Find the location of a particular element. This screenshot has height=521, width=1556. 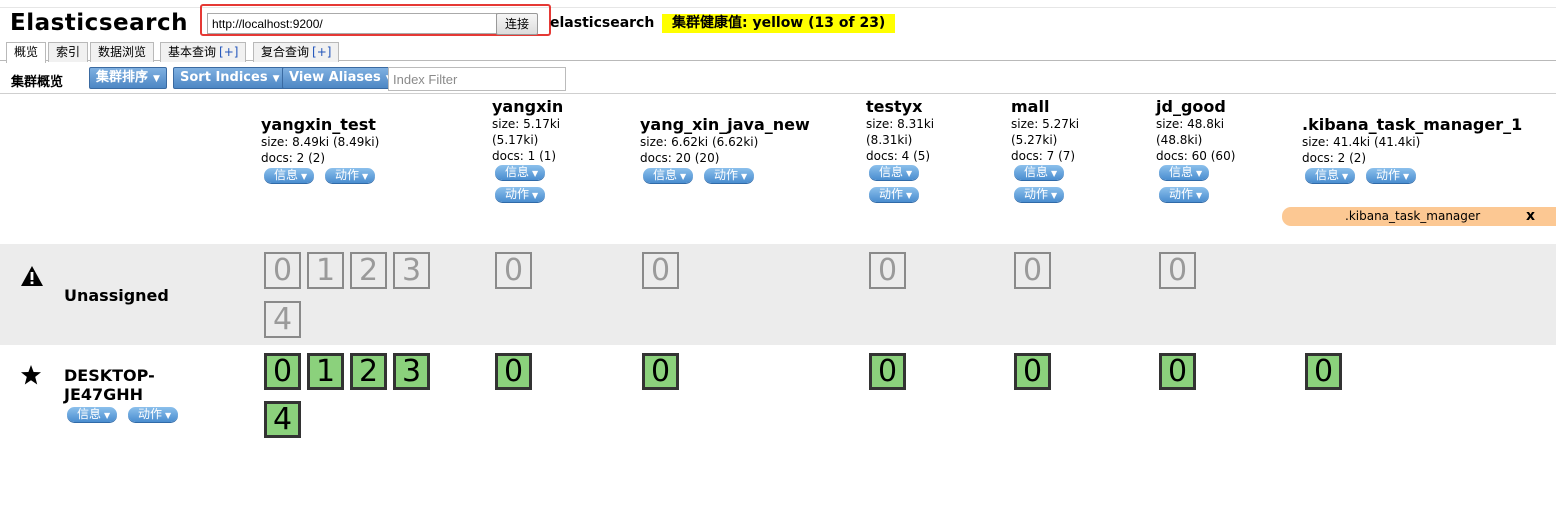

index-docs: docs: 1 (1) is located at coordinates (524, 156).